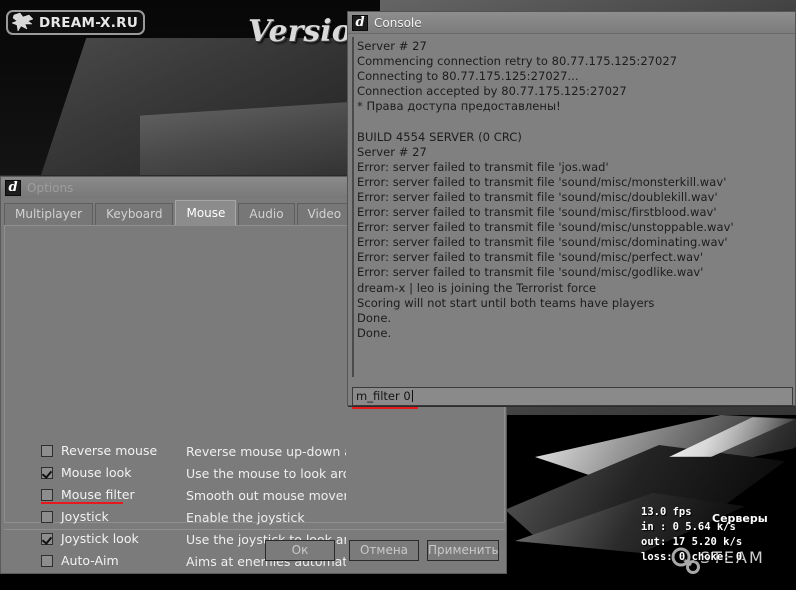  What do you see at coordinates (571, 23) in the screenshot?
I see `console-titlebar: d Console` at bounding box center [571, 23].